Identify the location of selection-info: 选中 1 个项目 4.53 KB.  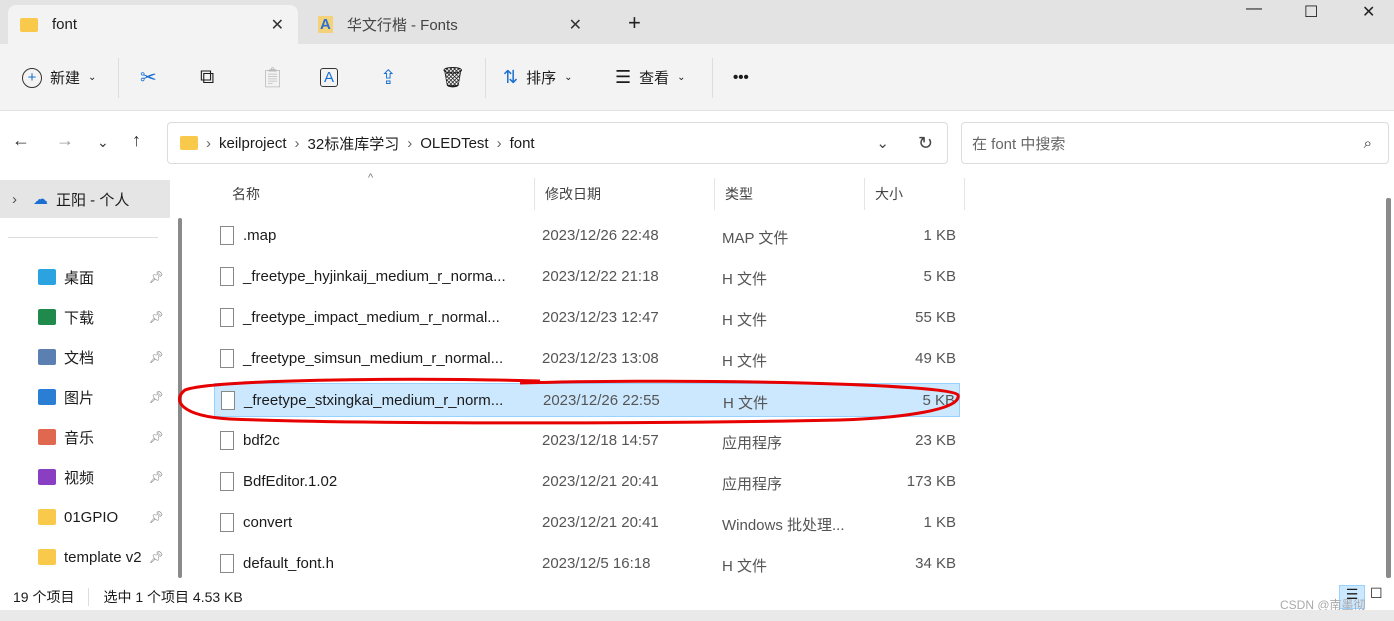
(173, 596).